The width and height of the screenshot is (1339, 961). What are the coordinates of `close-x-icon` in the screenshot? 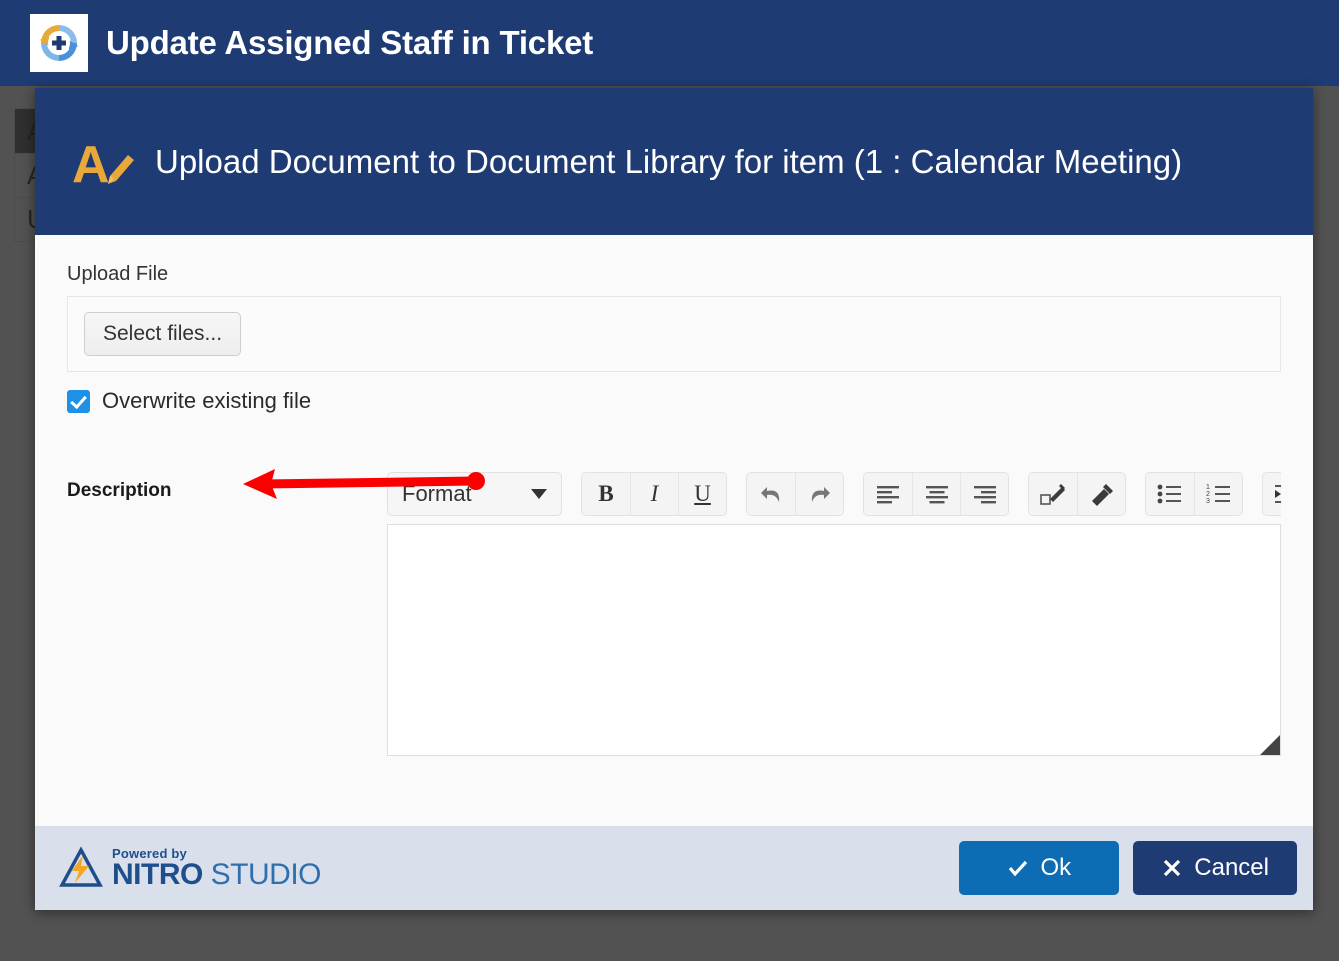 It's located at (1172, 868).